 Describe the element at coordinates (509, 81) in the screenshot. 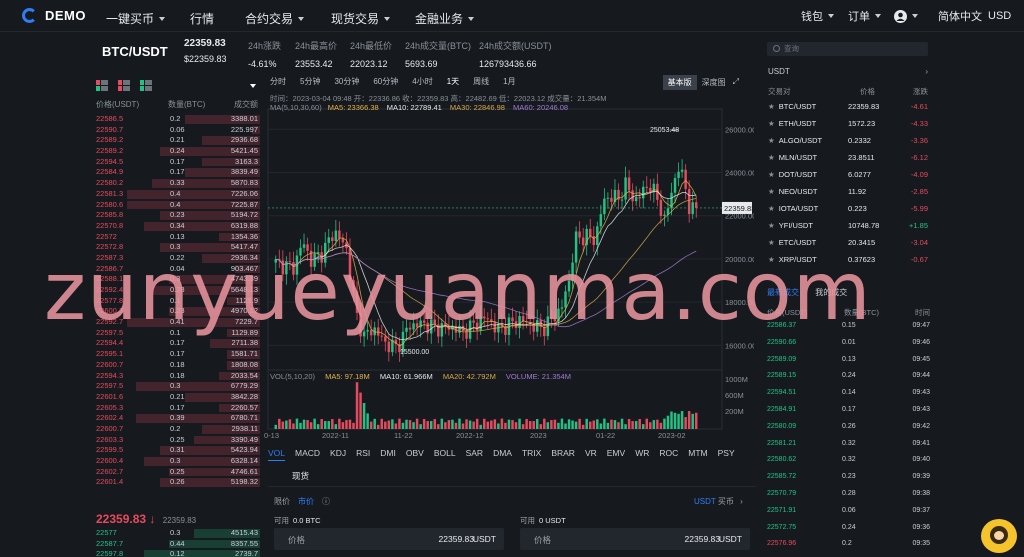

I see `interval-tab: 1月` at that location.